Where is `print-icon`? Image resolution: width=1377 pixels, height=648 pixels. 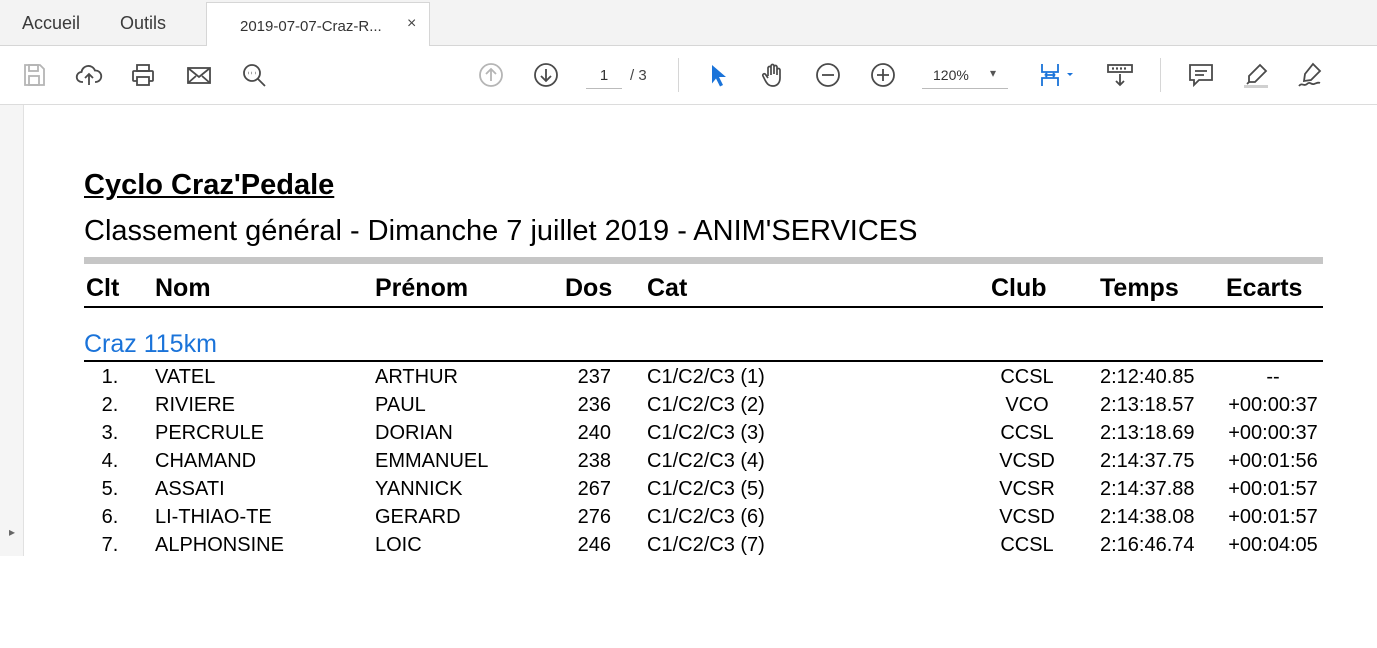
print-icon is located at coordinates (143, 75).